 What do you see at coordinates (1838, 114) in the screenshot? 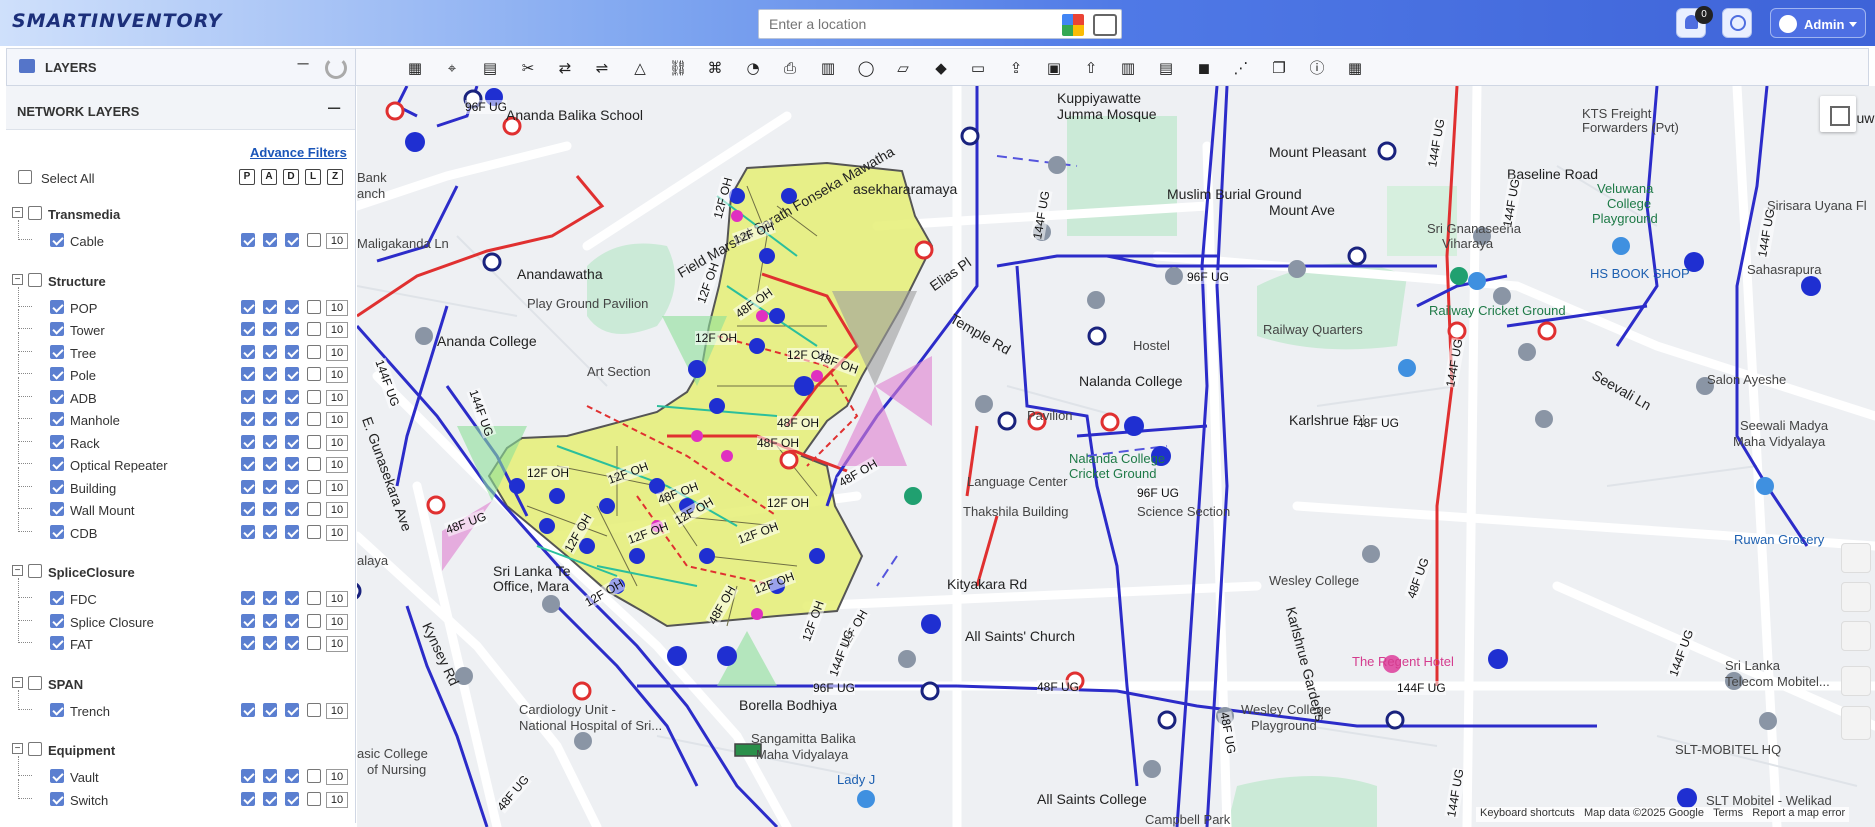
I see `fullscreen-button` at bounding box center [1838, 114].